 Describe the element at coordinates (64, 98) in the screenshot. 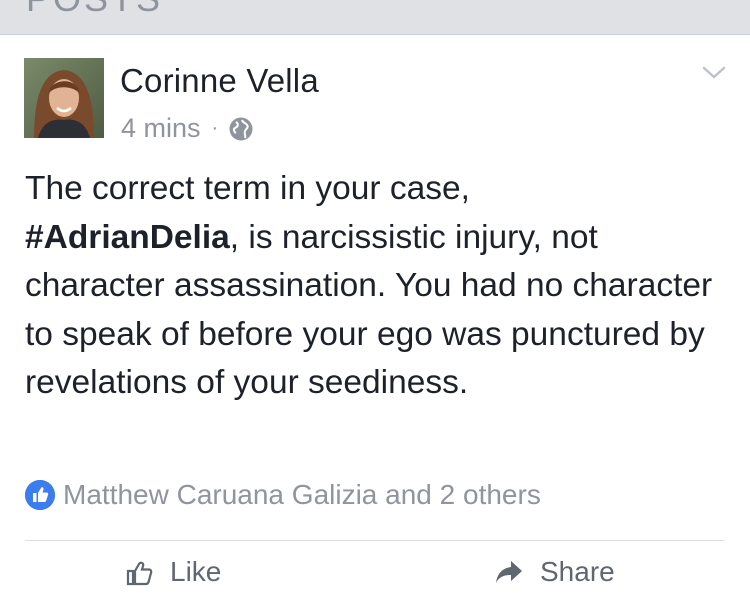

I see `avatar` at that location.